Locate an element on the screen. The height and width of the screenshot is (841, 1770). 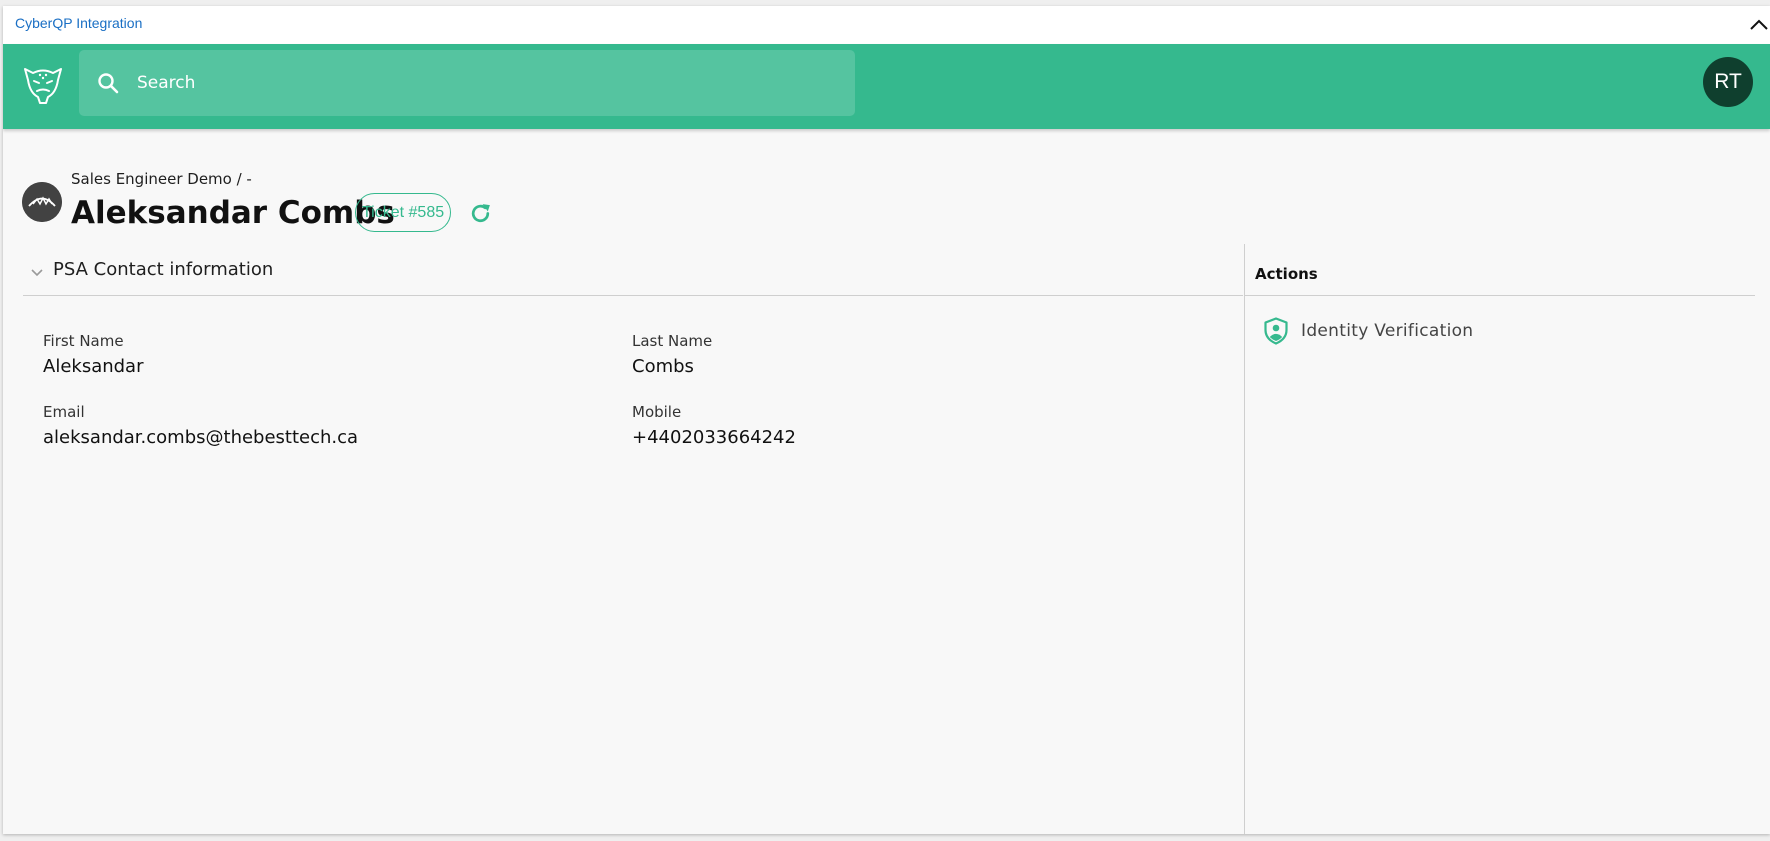
actions-header: Actions is located at coordinates (1500, 270).